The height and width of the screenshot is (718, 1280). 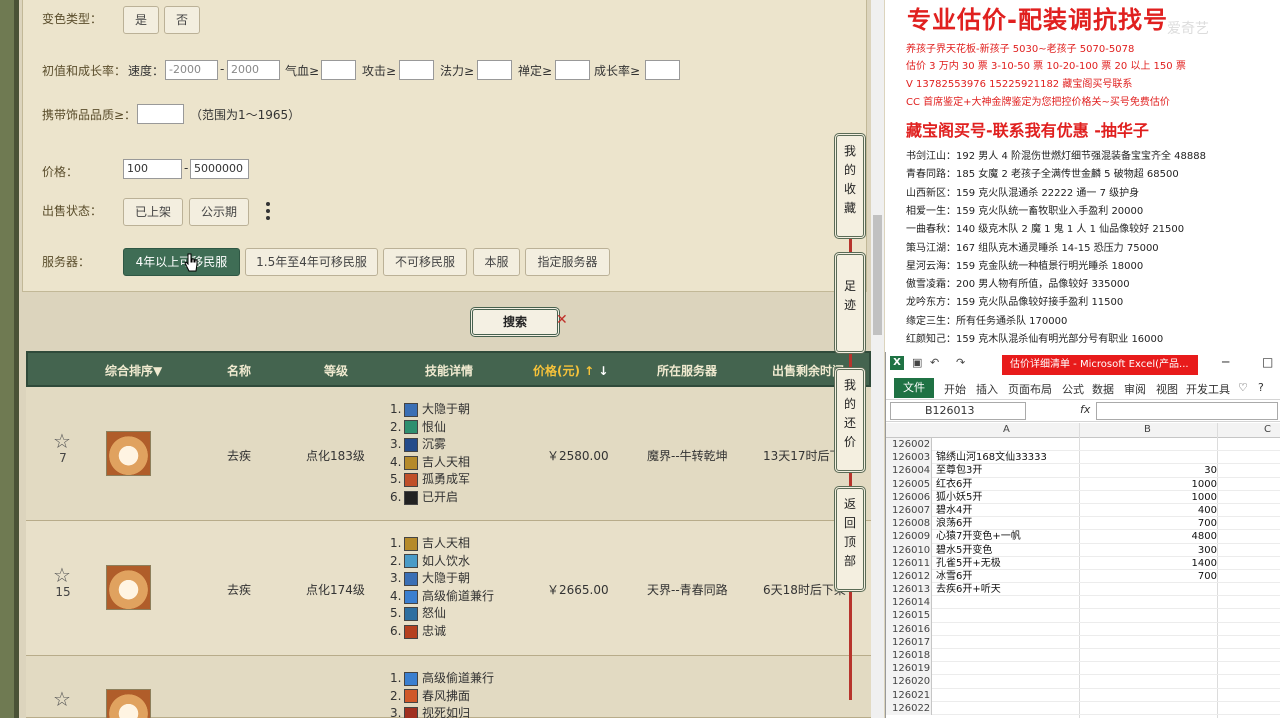 I want to click on skill-item: 6. 忠诚, so click(x=442, y=632).